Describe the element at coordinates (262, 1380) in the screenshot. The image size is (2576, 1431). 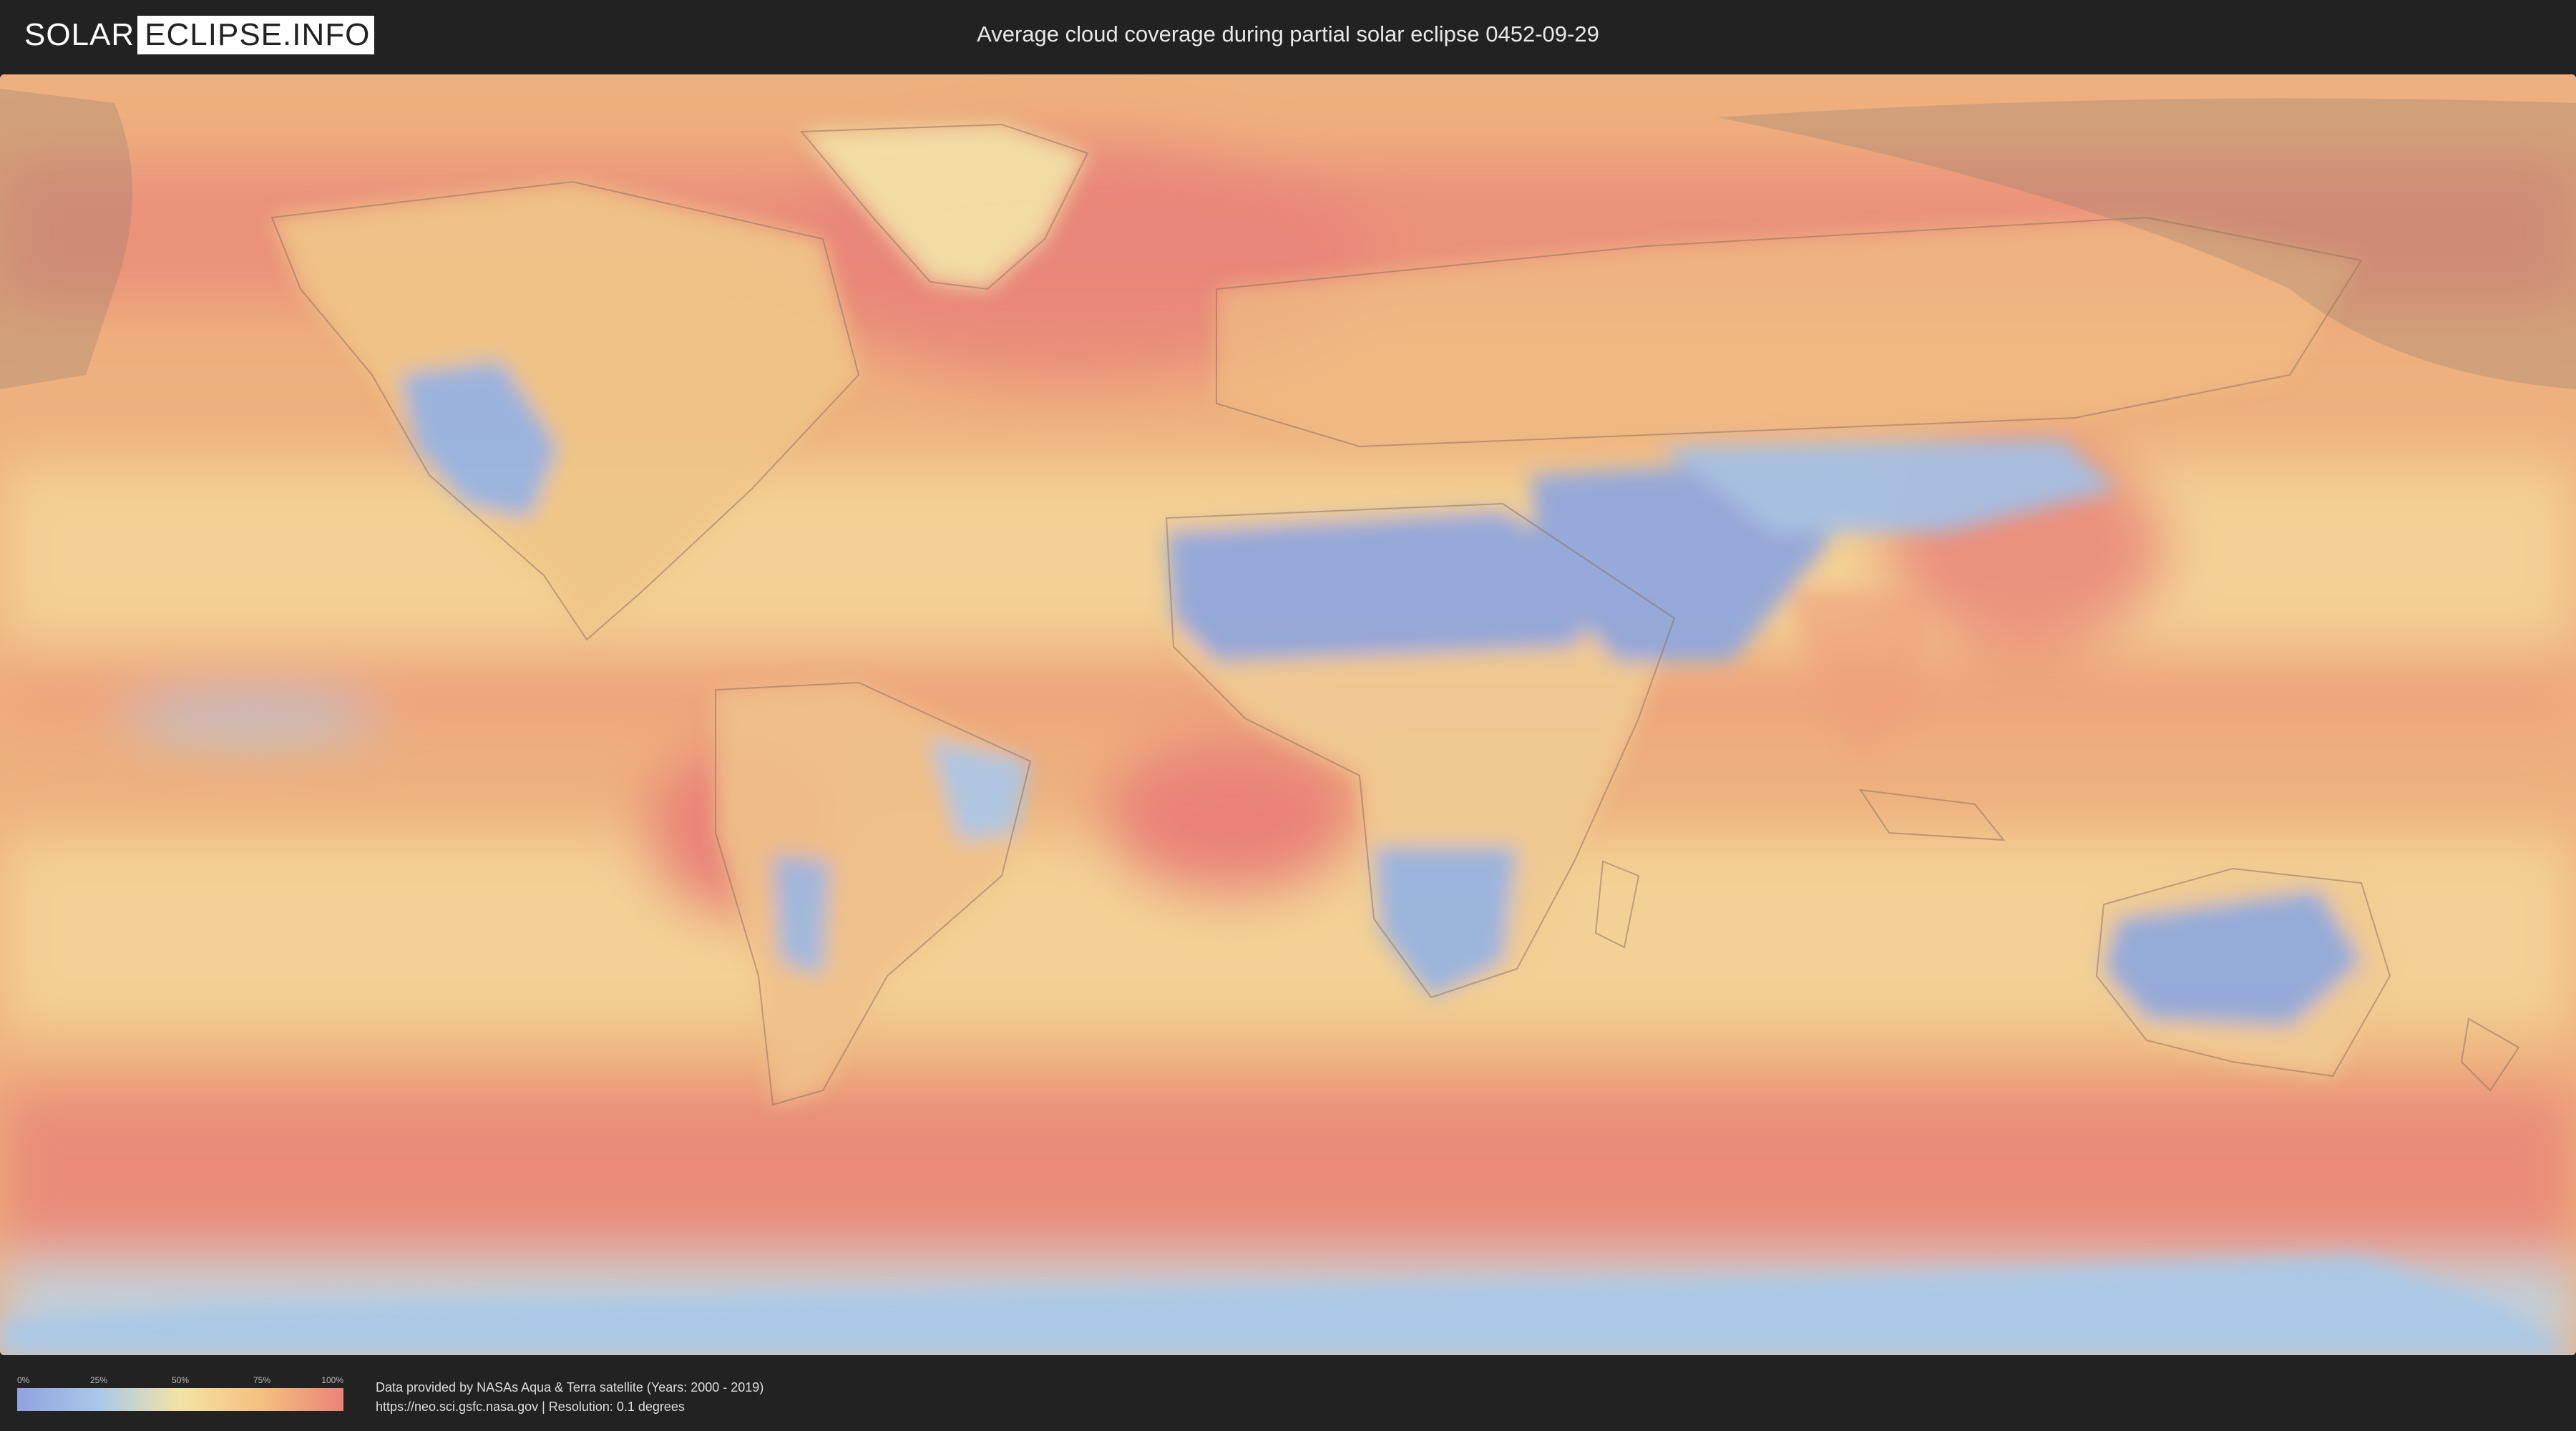
I see `legend-tick-75: 75%` at that location.